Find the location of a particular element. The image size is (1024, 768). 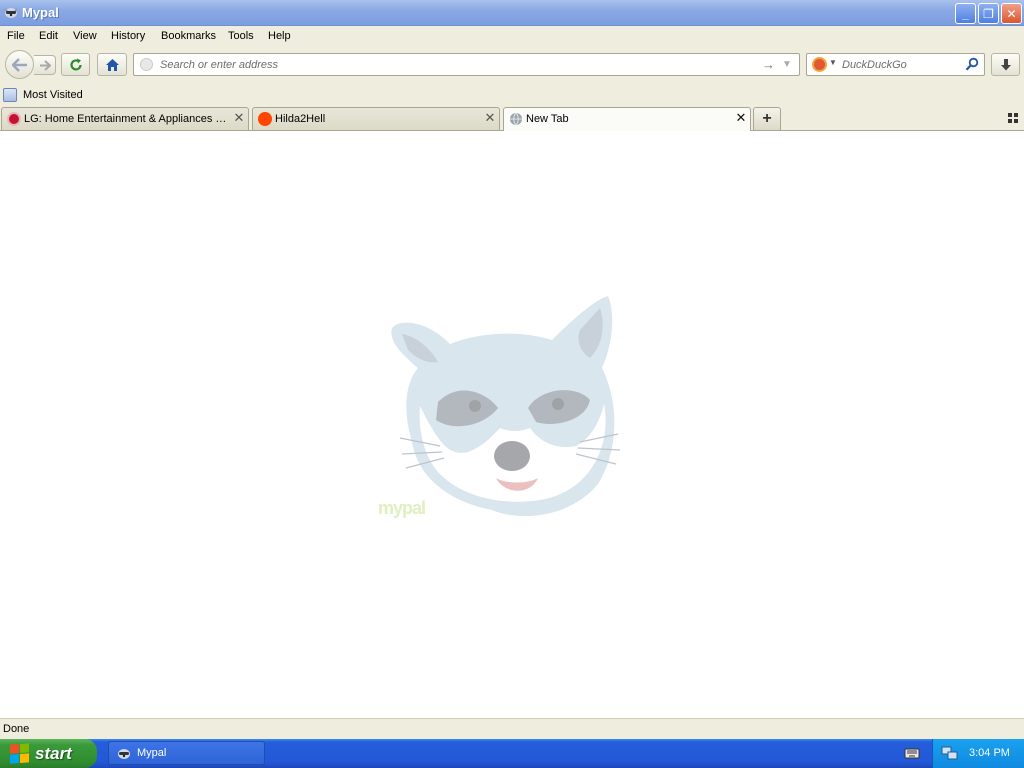

reload-icon is located at coordinates (75, 64).